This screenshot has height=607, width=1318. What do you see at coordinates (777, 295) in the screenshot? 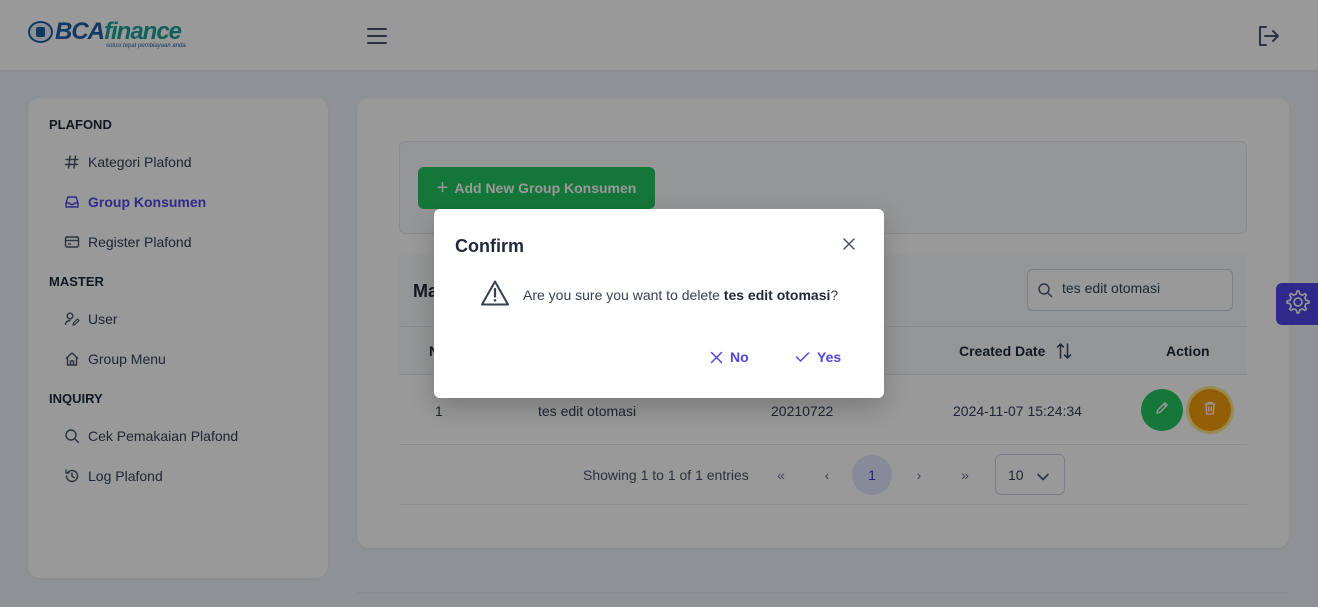
I see `dialog-message-target: tes edit otomasi` at bounding box center [777, 295].